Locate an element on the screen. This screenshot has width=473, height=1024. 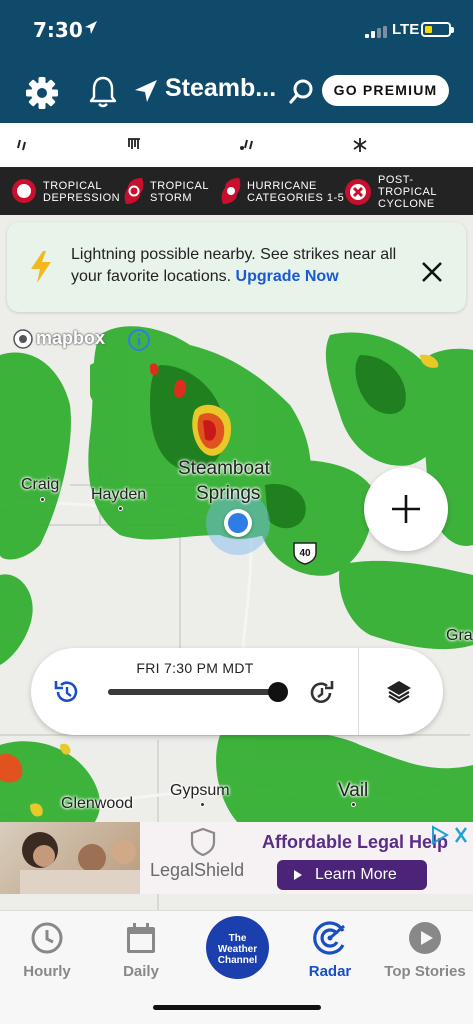
home-indicator is located at coordinates (237, 1007).